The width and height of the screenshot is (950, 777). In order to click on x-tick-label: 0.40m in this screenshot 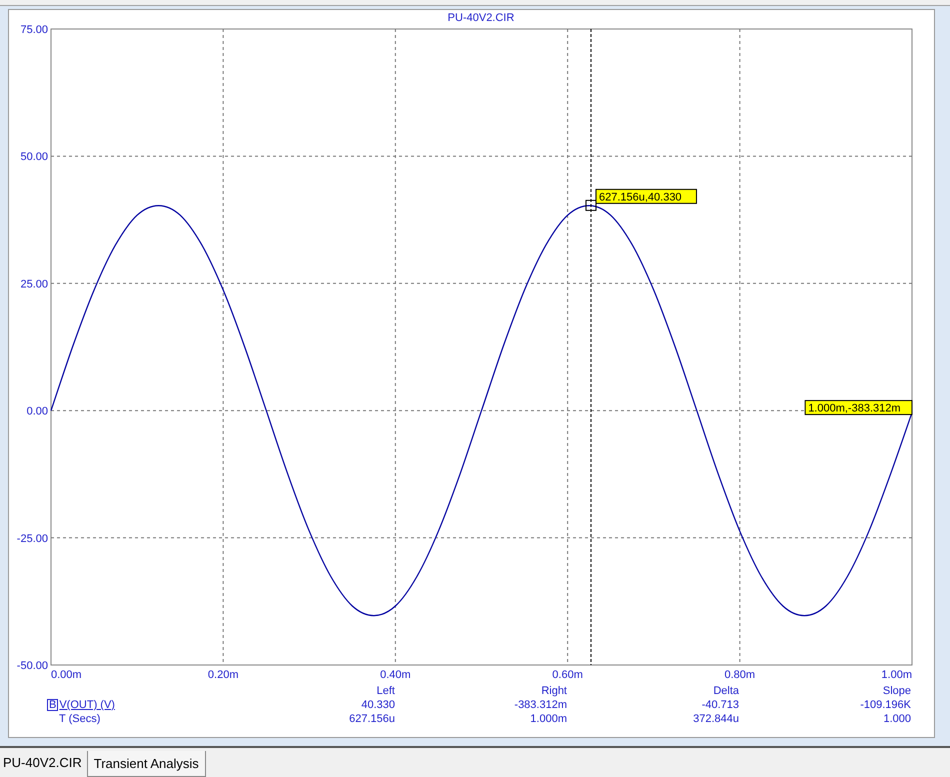, I will do `click(395, 675)`.